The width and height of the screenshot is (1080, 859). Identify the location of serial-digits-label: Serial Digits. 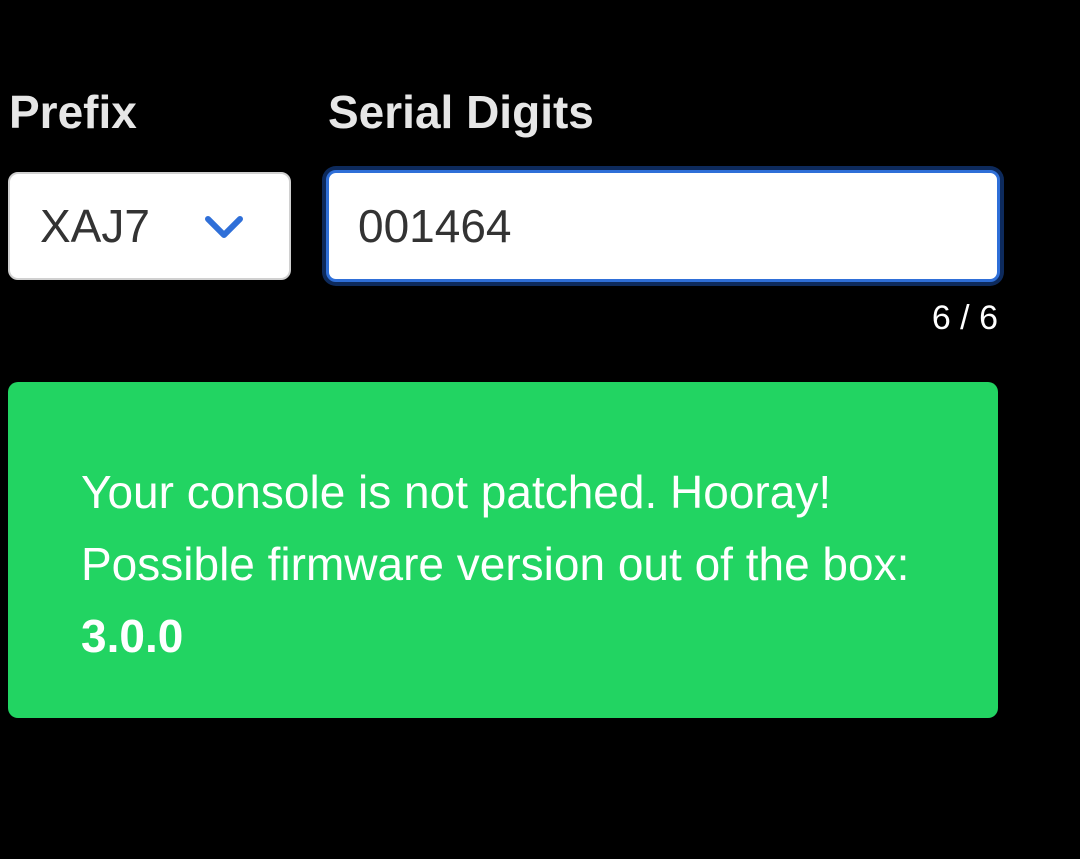
(461, 112).